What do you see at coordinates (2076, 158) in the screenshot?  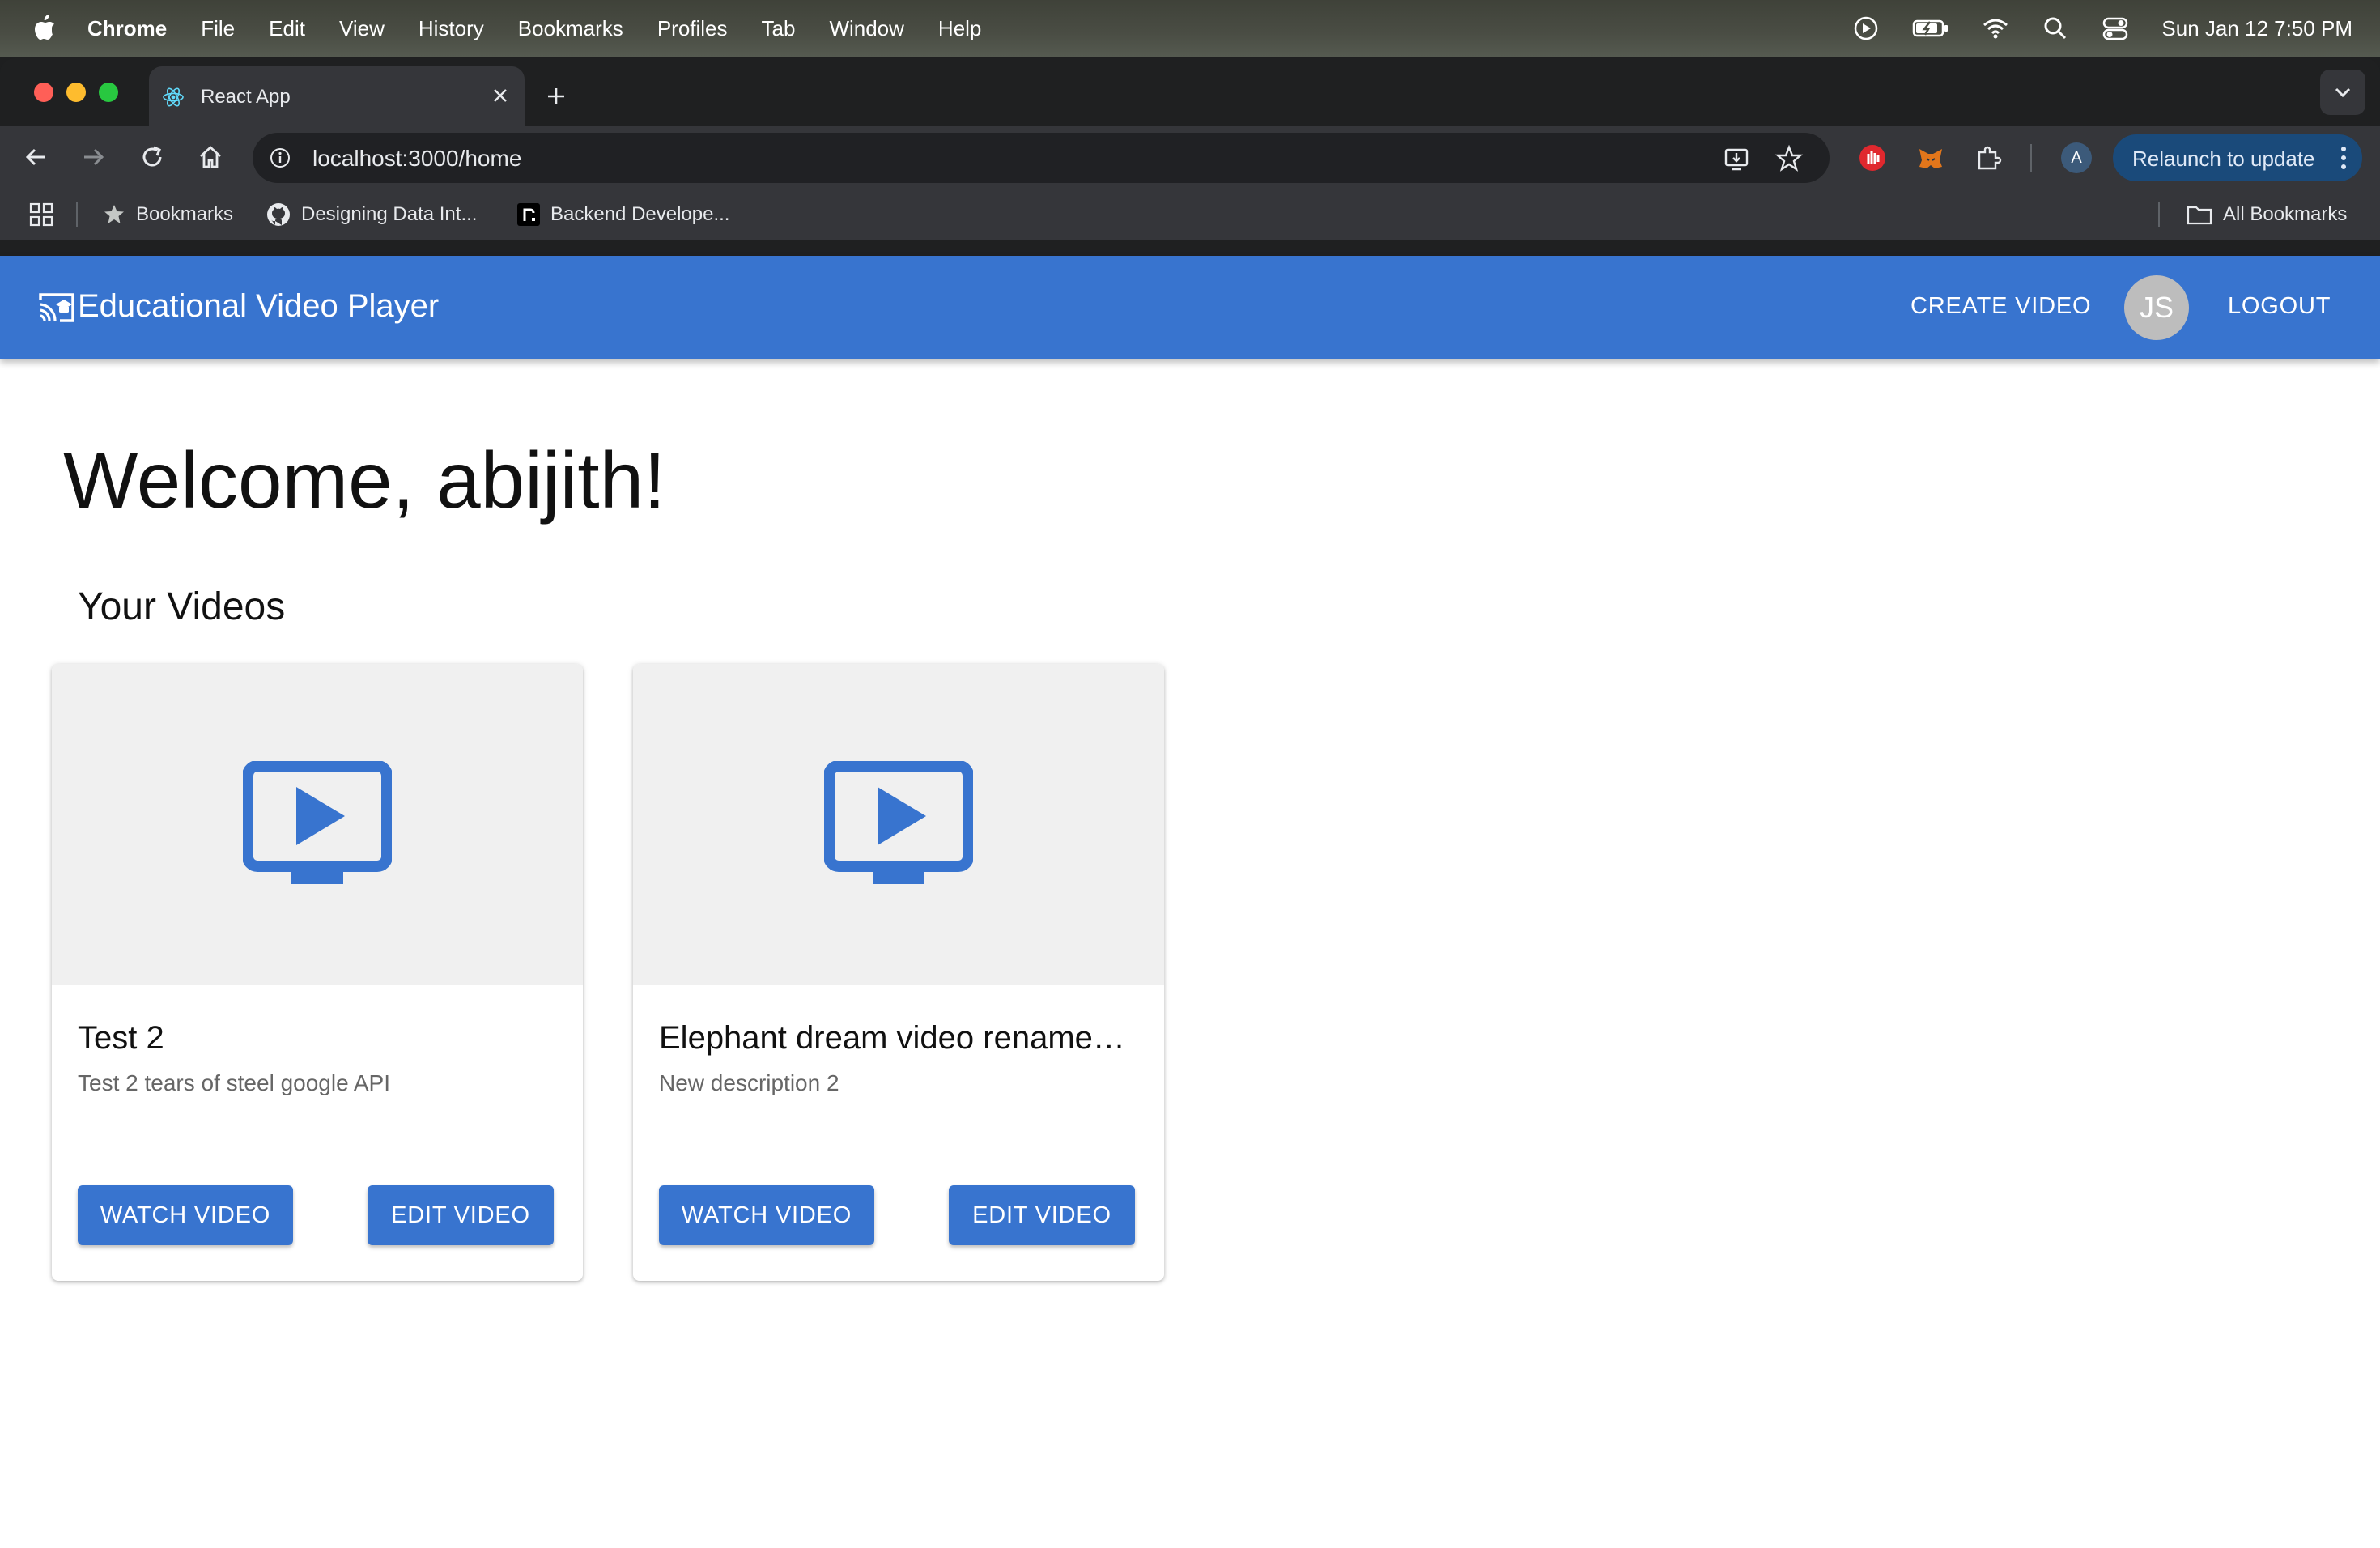 I see `profile-avatar: A` at bounding box center [2076, 158].